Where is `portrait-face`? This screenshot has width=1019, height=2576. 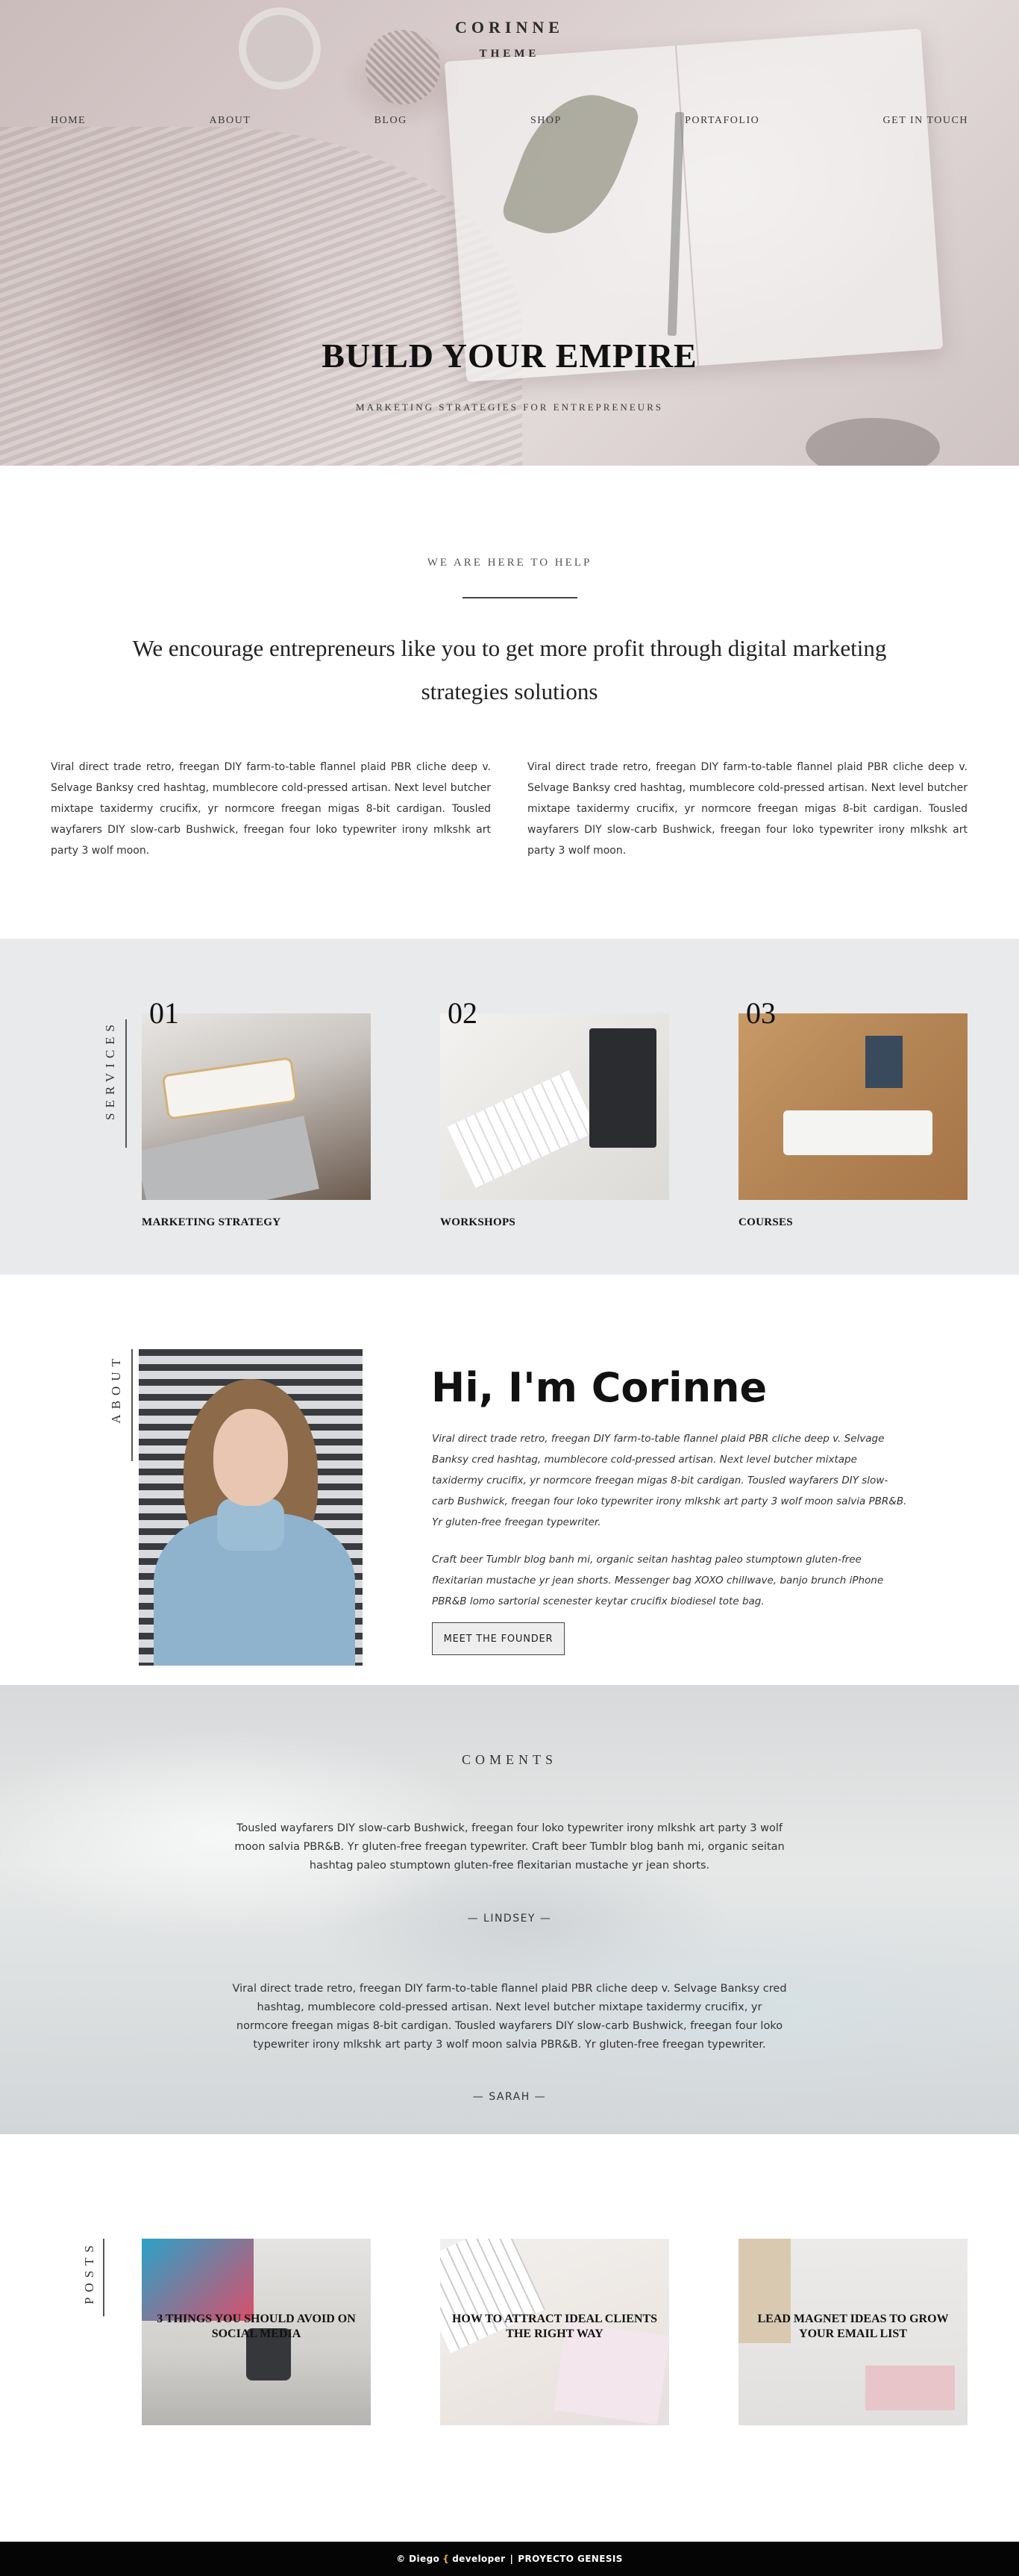 portrait-face is located at coordinates (251, 1457).